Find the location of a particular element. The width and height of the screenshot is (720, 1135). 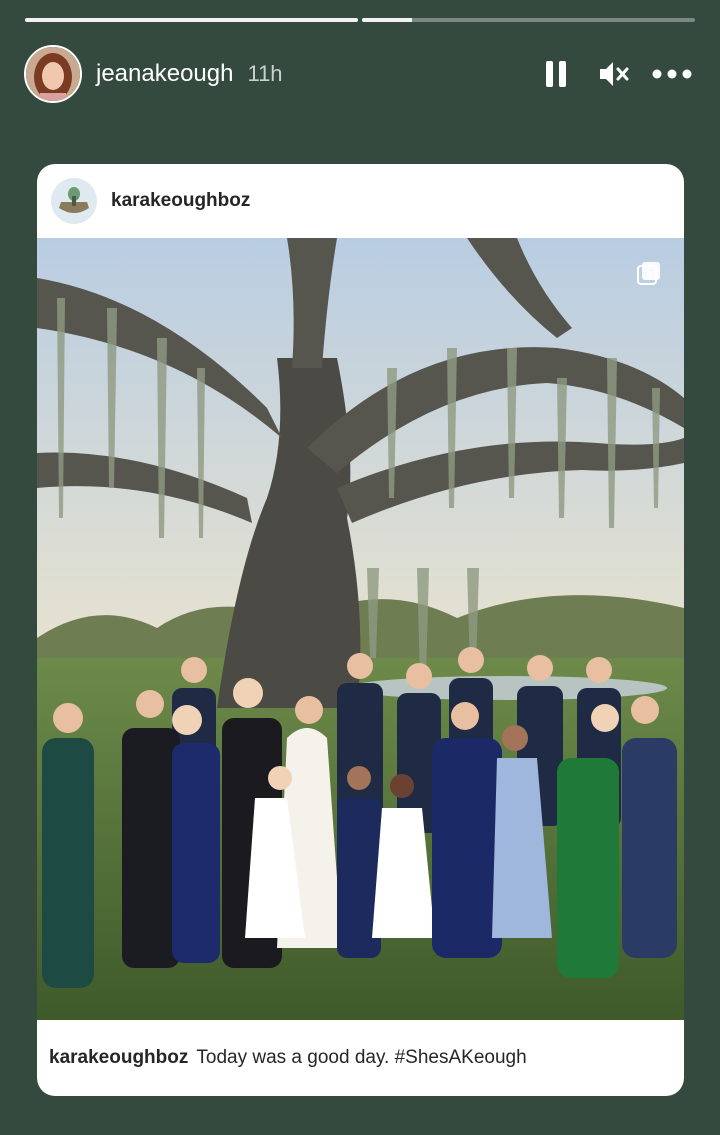

story-header: jeanakeough 11h is located at coordinates (360, 74).